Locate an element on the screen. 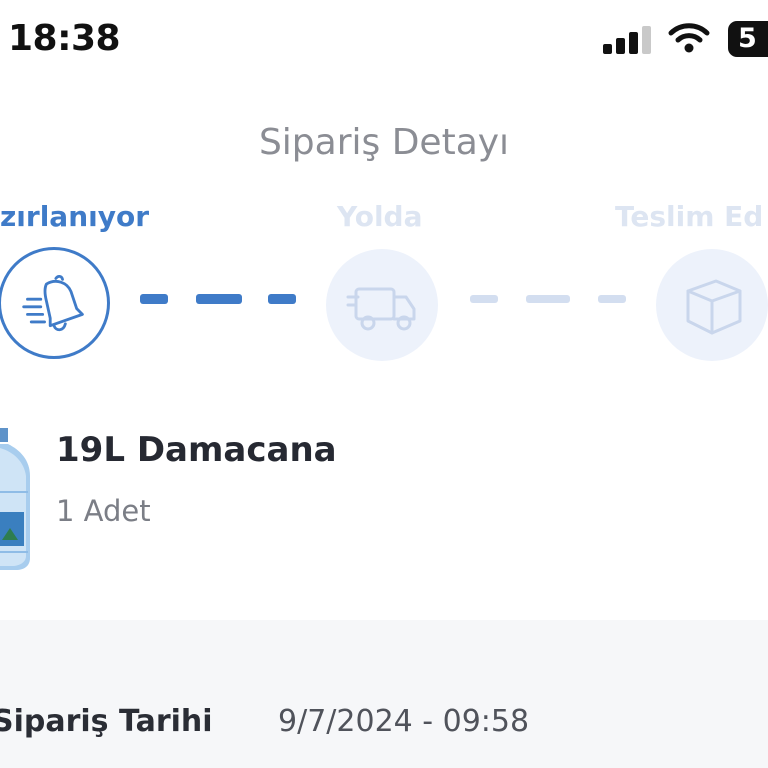  step-preparing is located at coordinates (55, 303).